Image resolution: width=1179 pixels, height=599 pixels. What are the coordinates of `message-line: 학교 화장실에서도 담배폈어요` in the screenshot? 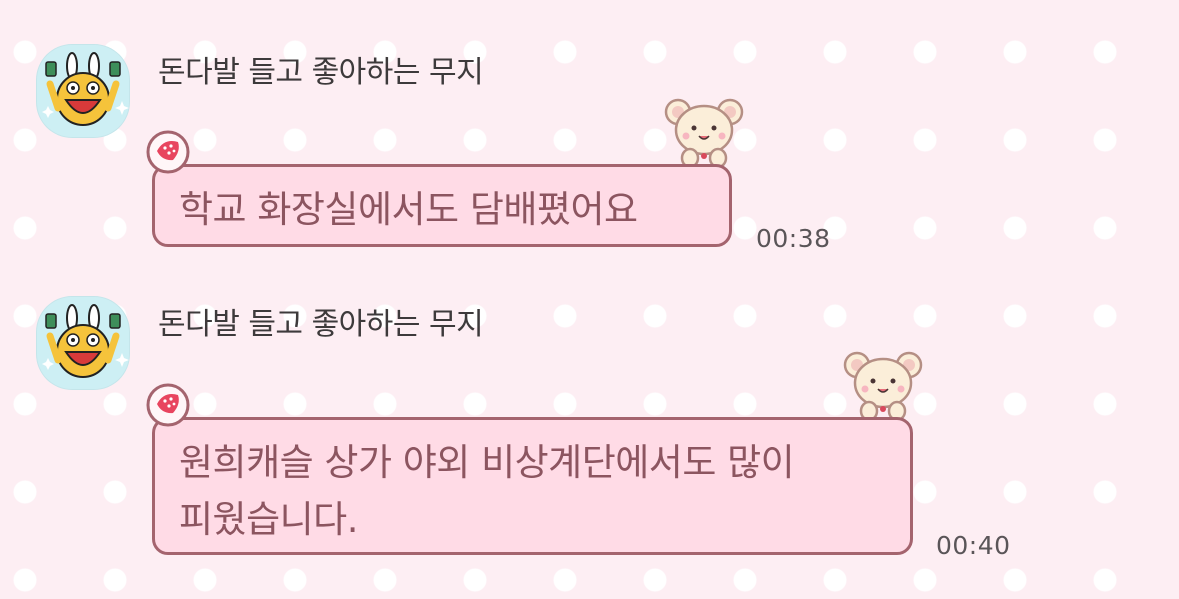 It's located at (408, 209).